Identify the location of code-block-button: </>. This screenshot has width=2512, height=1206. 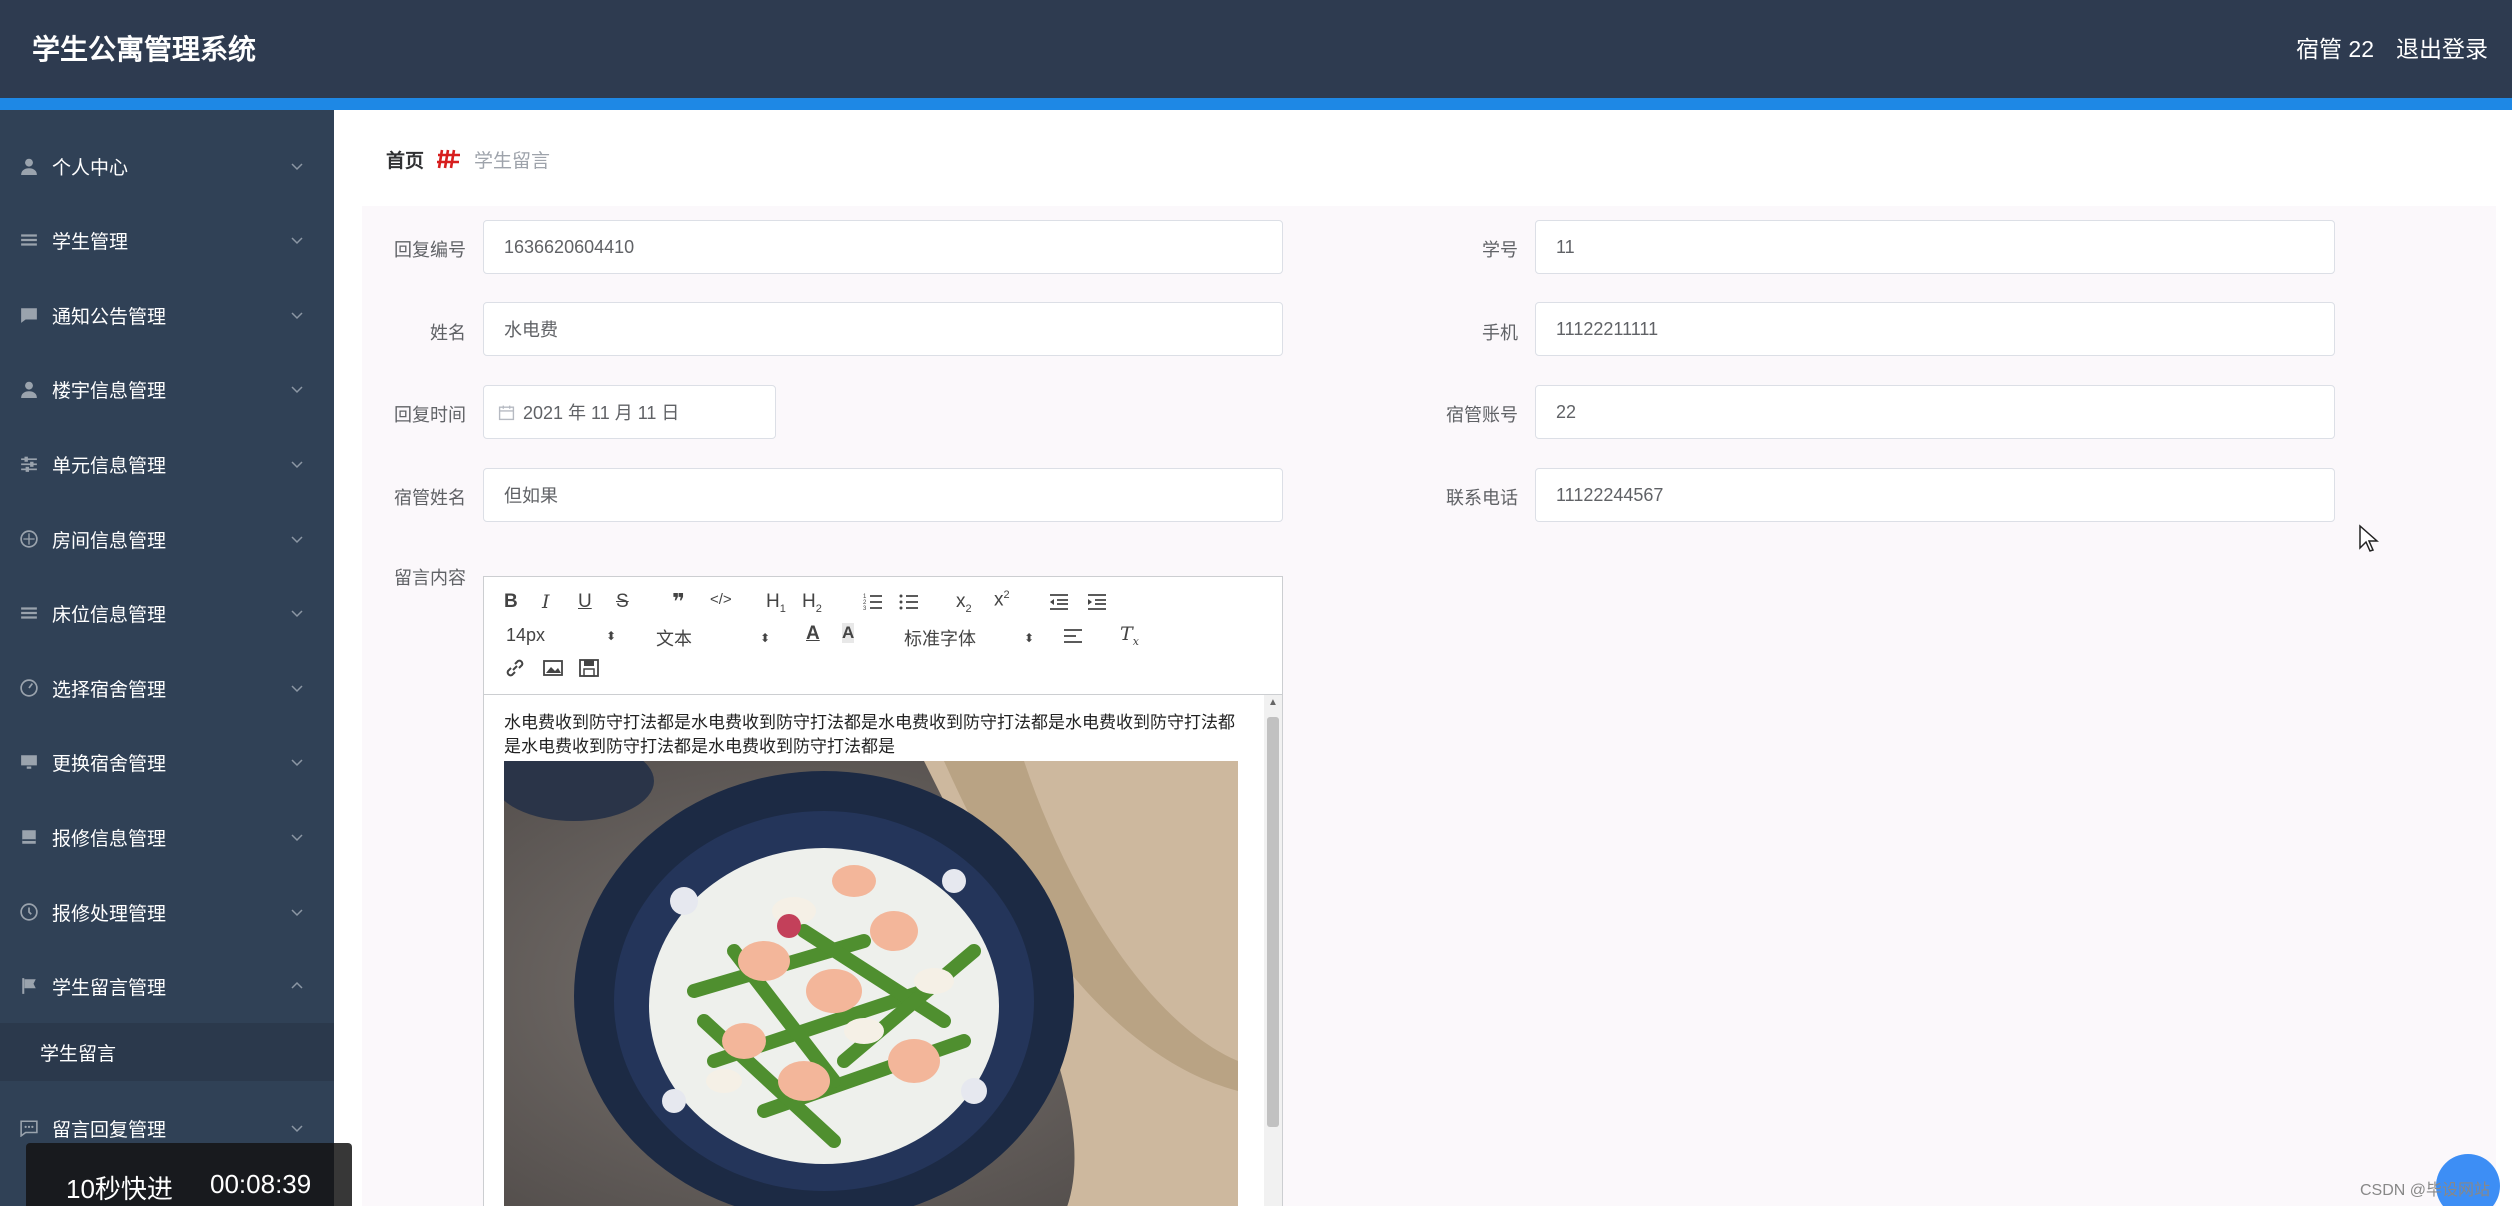
(721, 599).